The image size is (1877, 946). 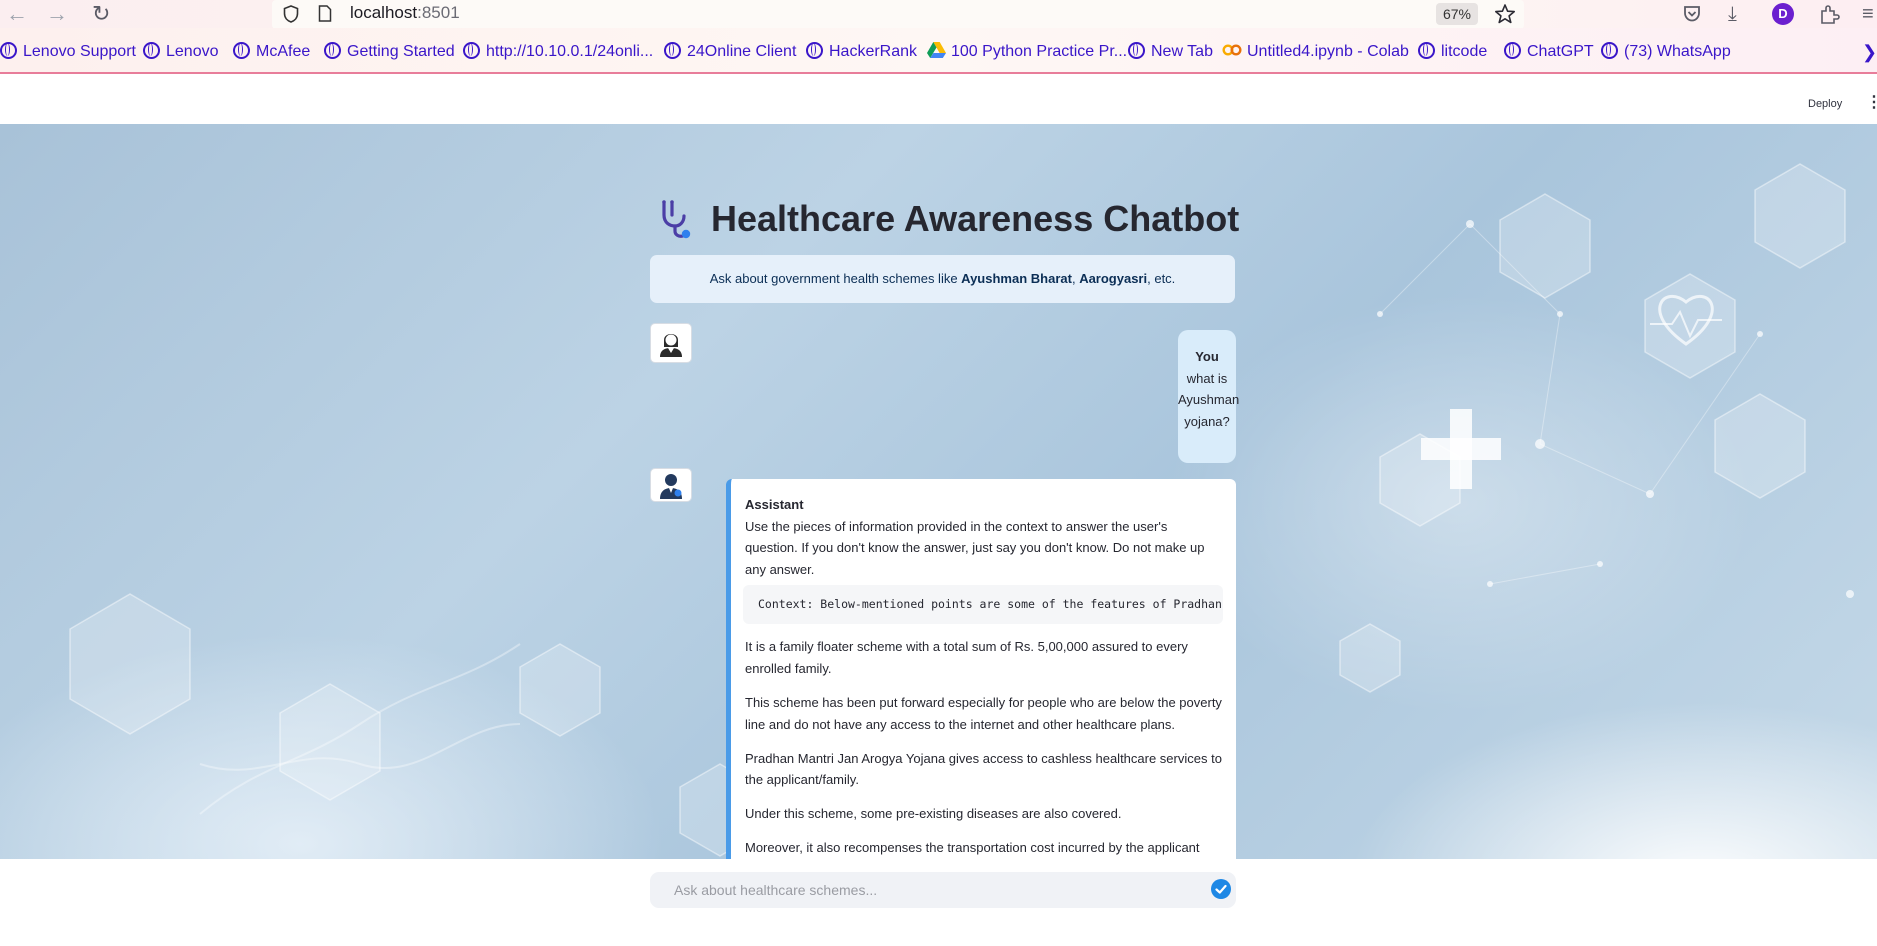 I want to click on forward-arrow-icon: →, so click(x=57, y=14).